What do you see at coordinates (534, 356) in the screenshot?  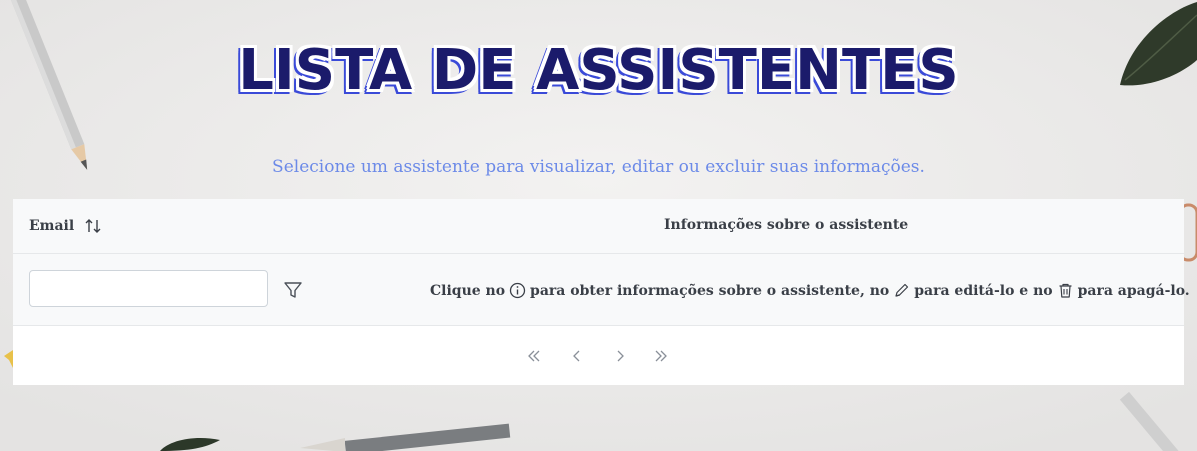 I see `first-page-icon` at bounding box center [534, 356].